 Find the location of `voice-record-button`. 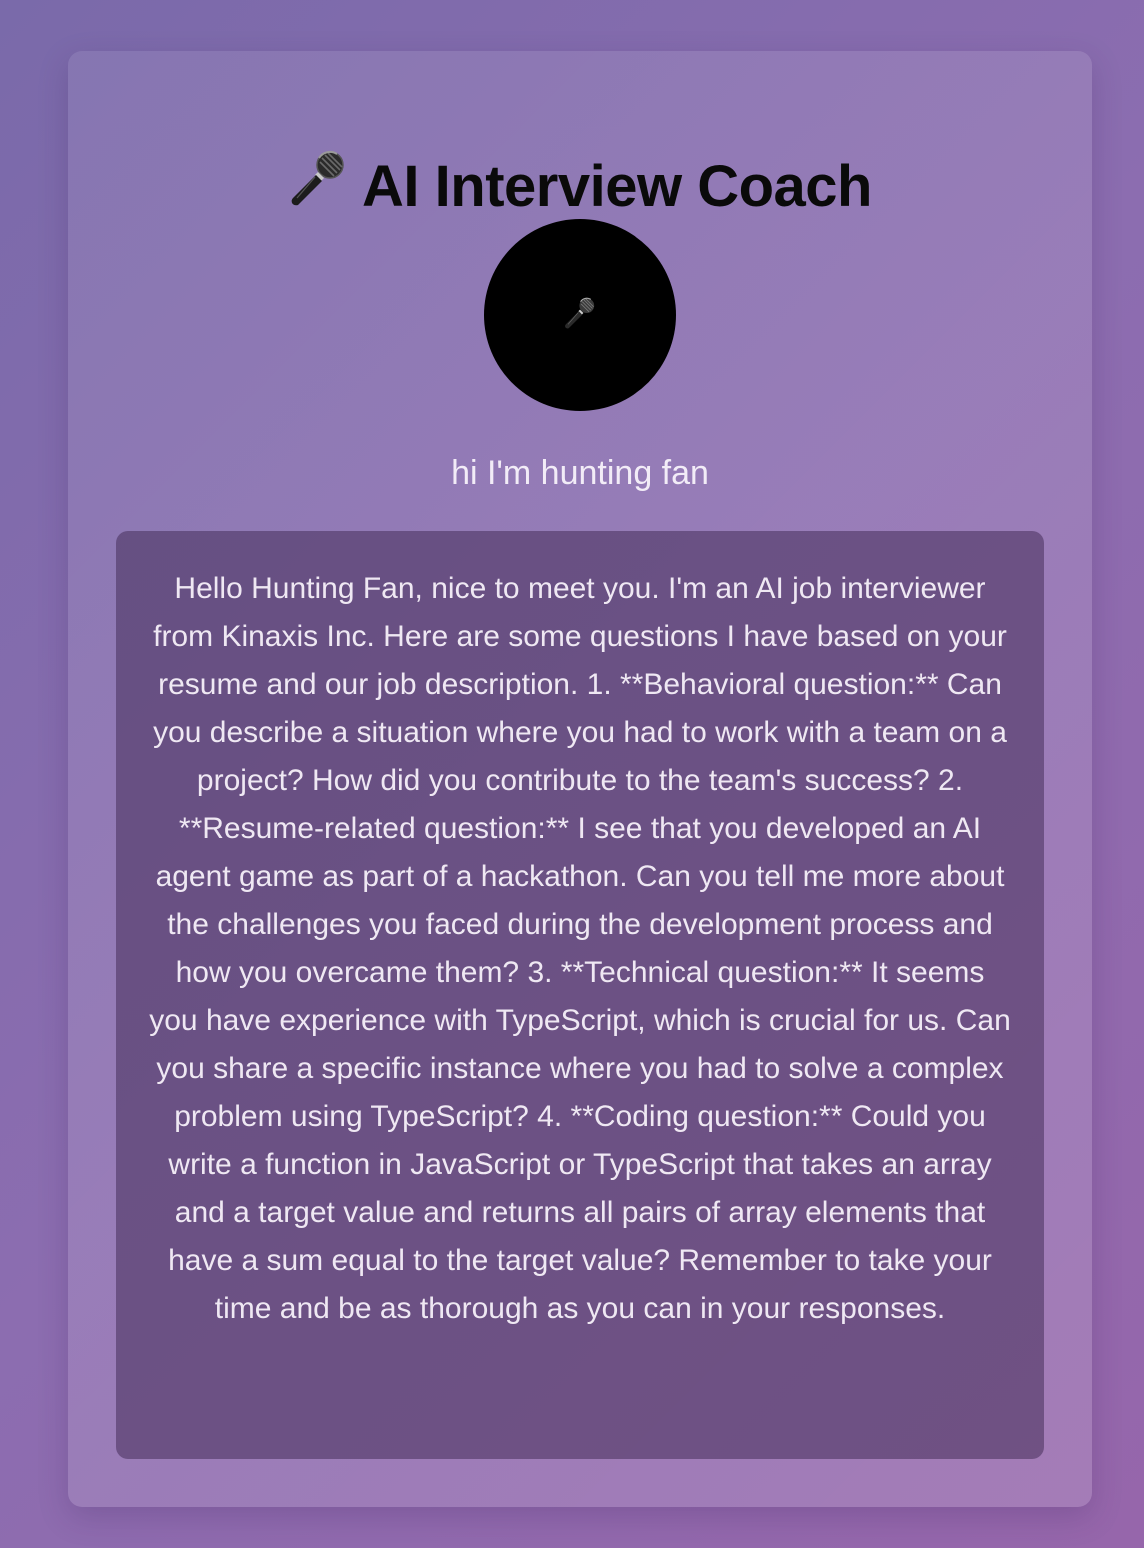

voice-record-button is located at coordinates (580, 315).